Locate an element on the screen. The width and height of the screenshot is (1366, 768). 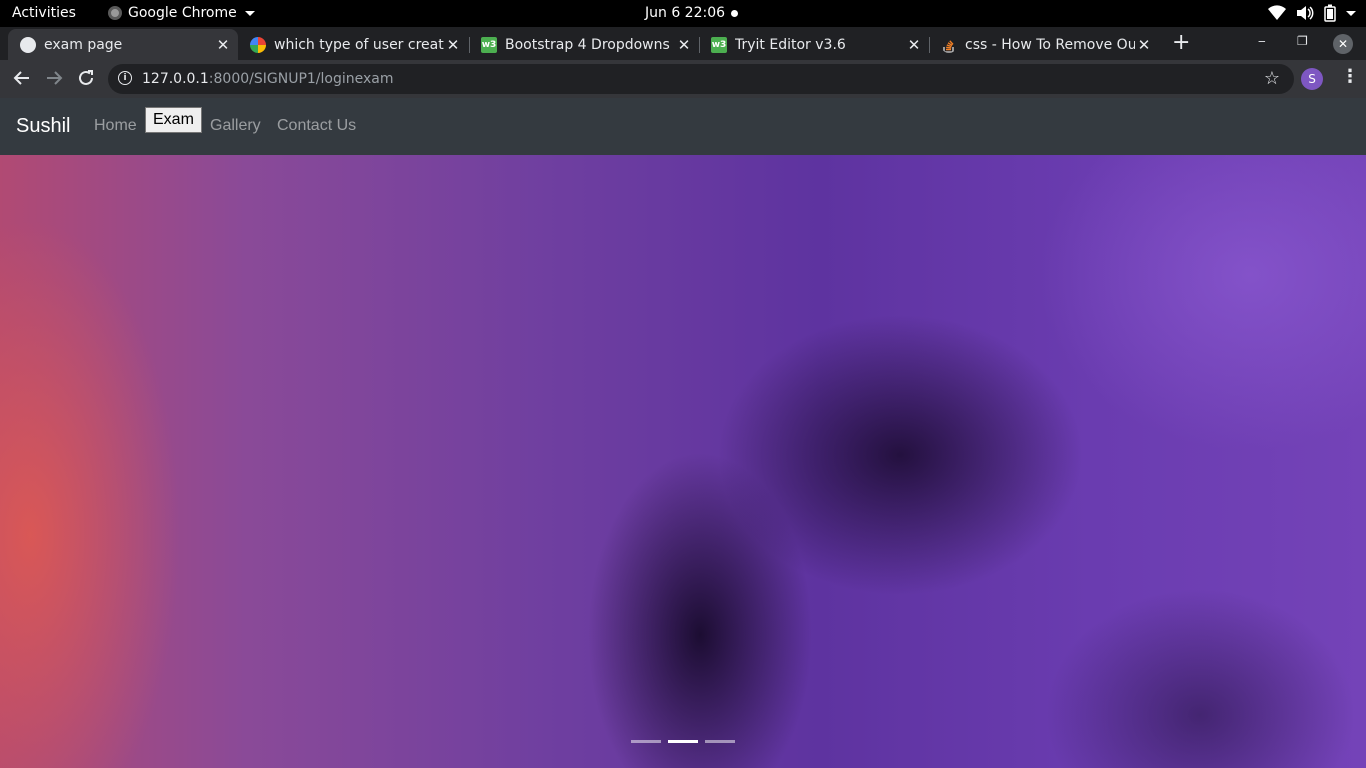
reload-icon is located at coordinates (86, 78).